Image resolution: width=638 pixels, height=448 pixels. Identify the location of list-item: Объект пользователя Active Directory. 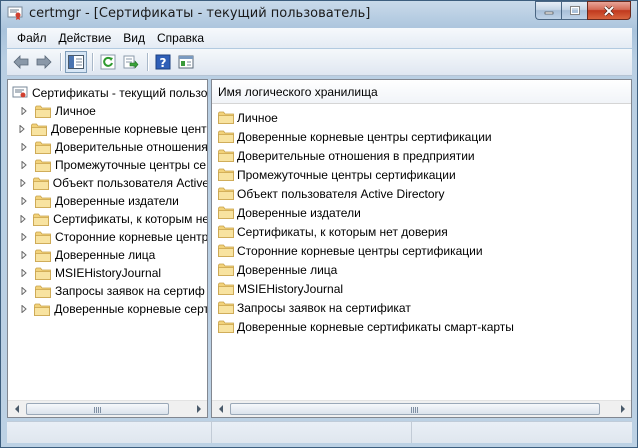
(365, 193).